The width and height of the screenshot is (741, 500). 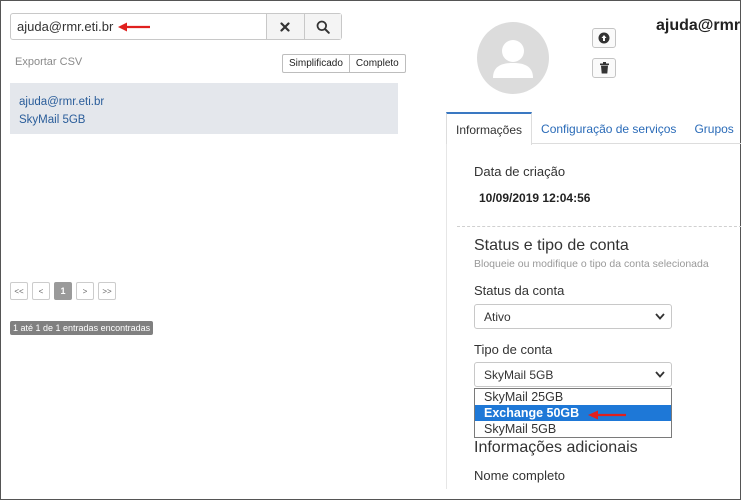 What do you see at coordinates (513, 349) in the screenshot?
I see `account-type-label: Tipo de conta` at bounding box center [513, 349].